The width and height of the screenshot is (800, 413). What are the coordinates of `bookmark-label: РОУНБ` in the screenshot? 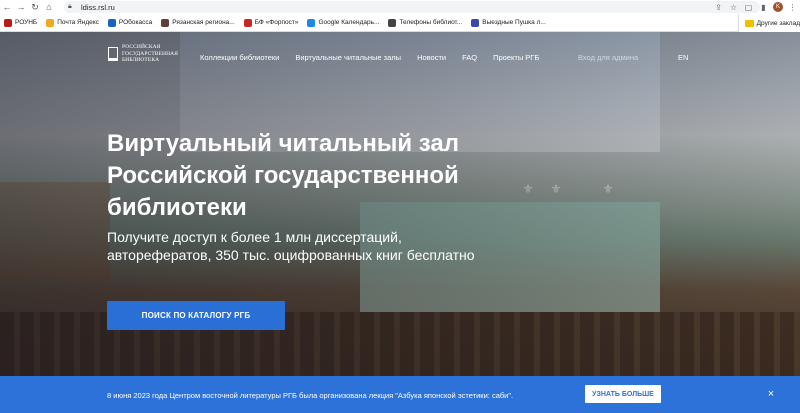 It's located at (26, 22).